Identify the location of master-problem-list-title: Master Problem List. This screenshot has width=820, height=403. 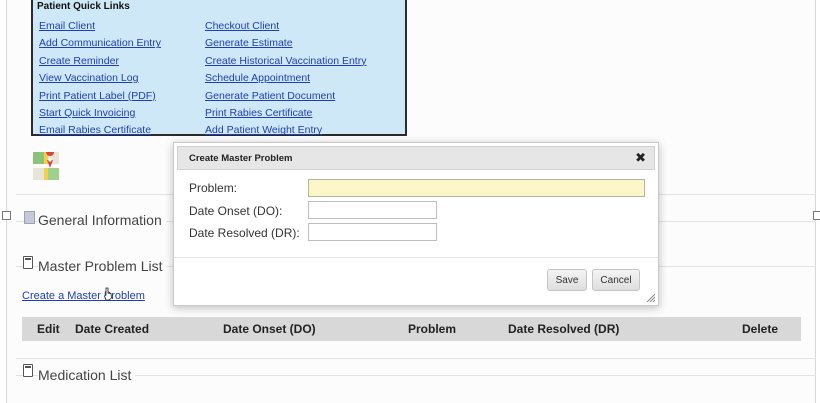
(102, 266).